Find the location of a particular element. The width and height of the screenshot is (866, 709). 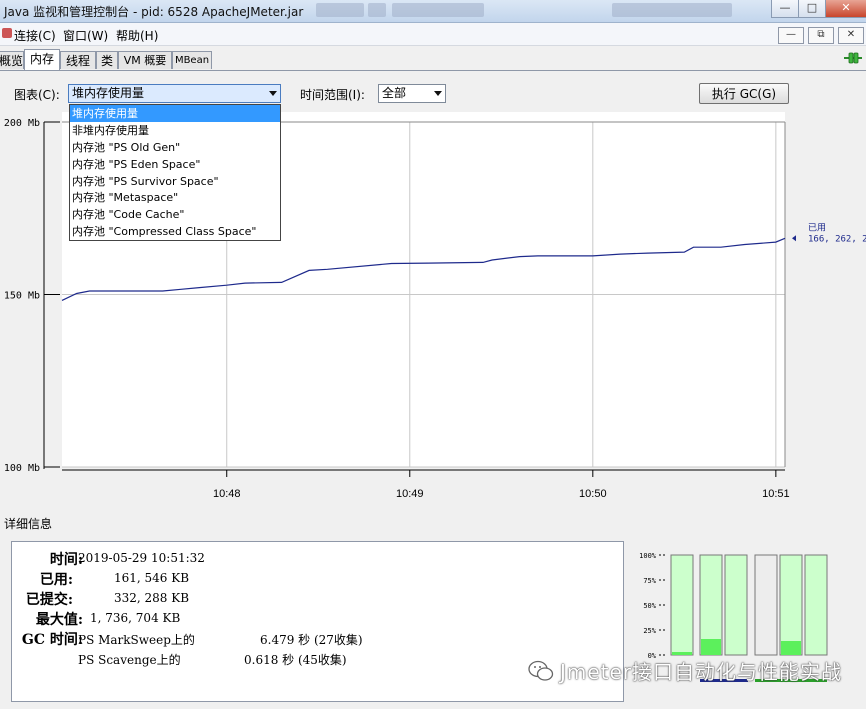

used-value: 161, 546 KB is located at coordinates (152, 578).